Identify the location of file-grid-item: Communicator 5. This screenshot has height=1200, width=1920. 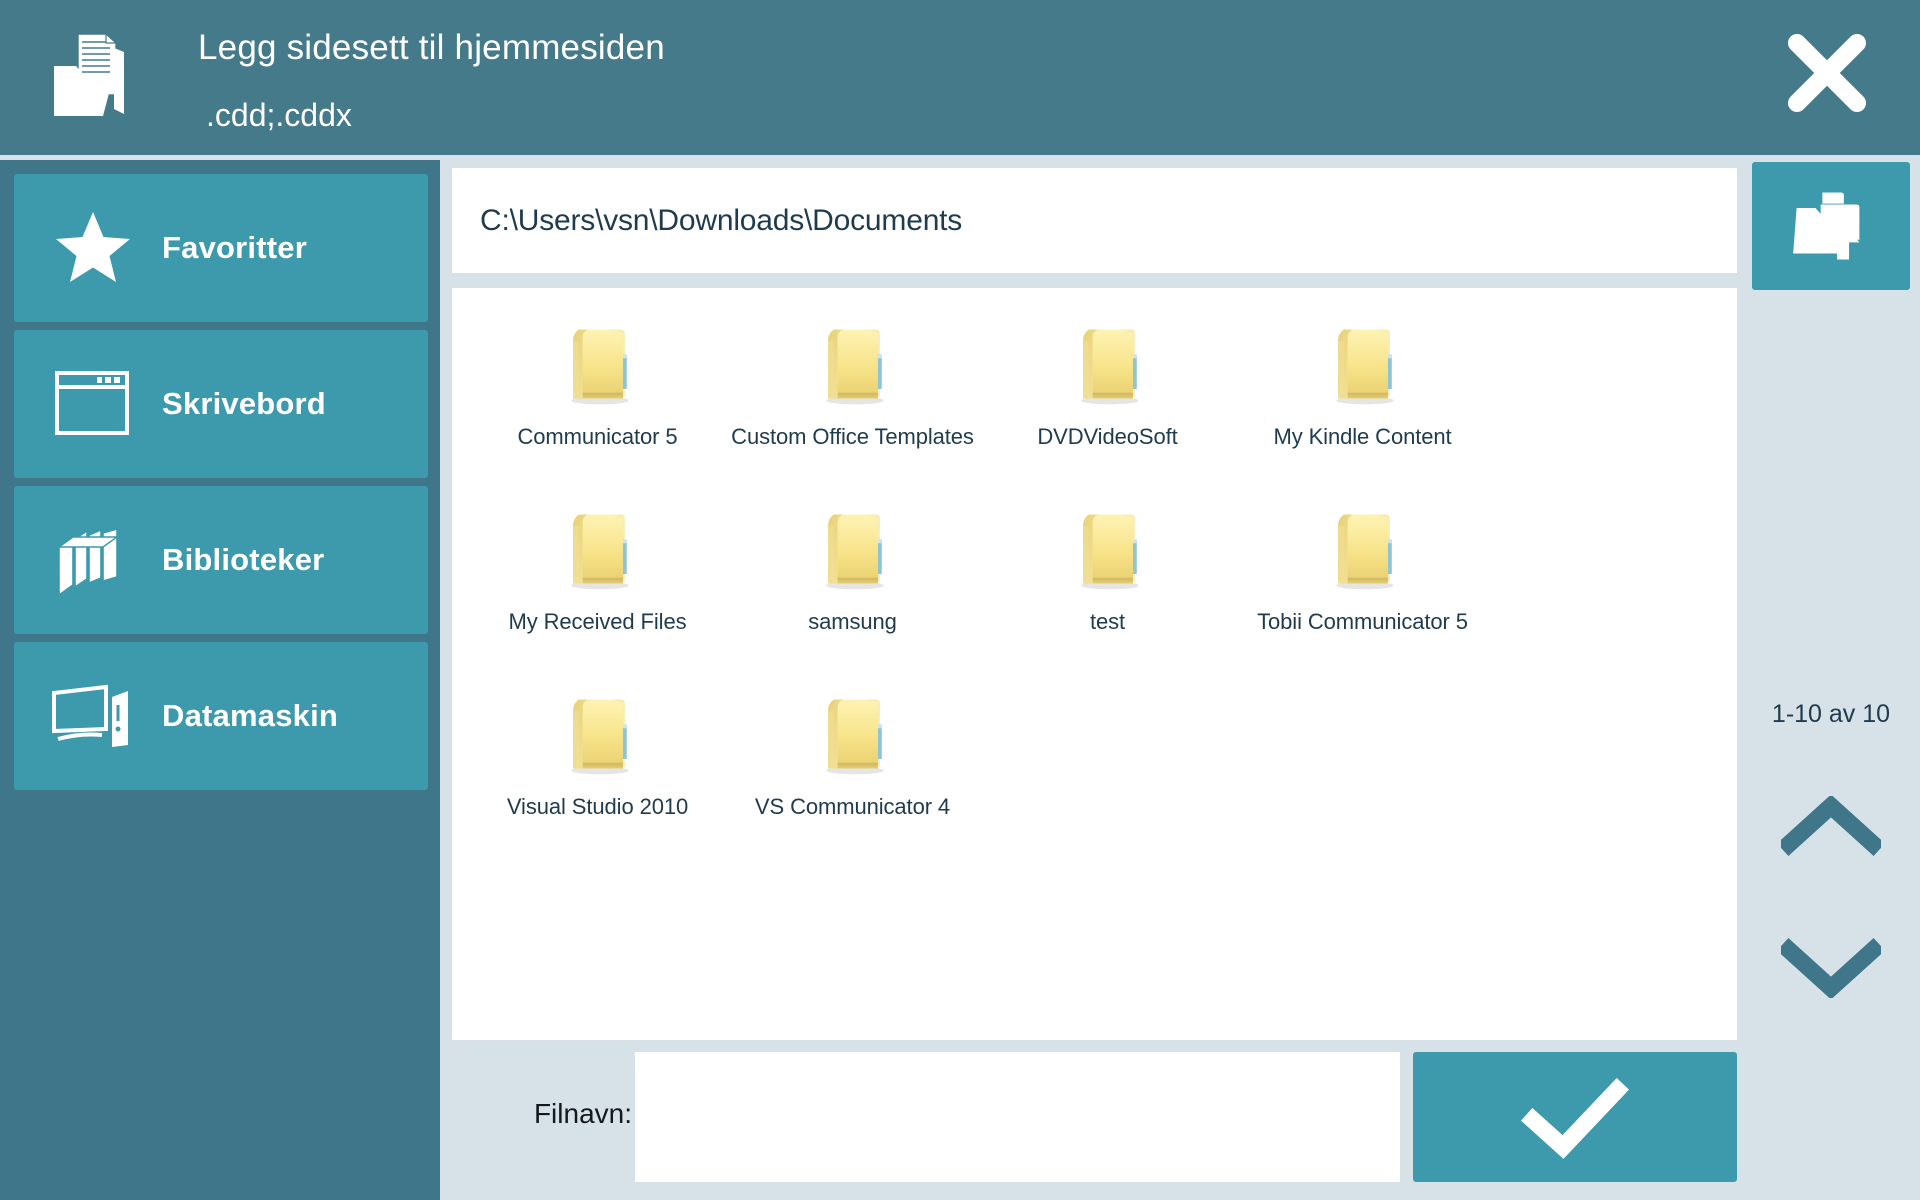
(597, 402).